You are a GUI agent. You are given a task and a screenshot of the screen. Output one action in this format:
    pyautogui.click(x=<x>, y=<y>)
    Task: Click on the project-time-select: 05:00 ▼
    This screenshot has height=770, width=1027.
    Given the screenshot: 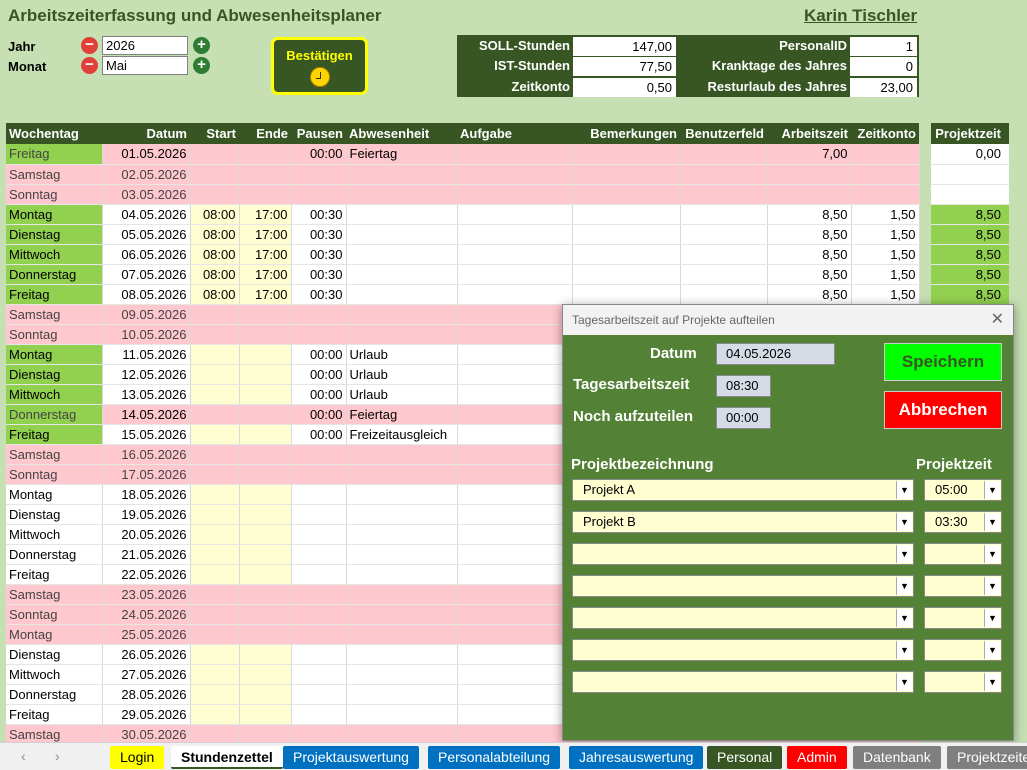 What is the action you would take?
    pyautogui.click(x=963, y=490)
    